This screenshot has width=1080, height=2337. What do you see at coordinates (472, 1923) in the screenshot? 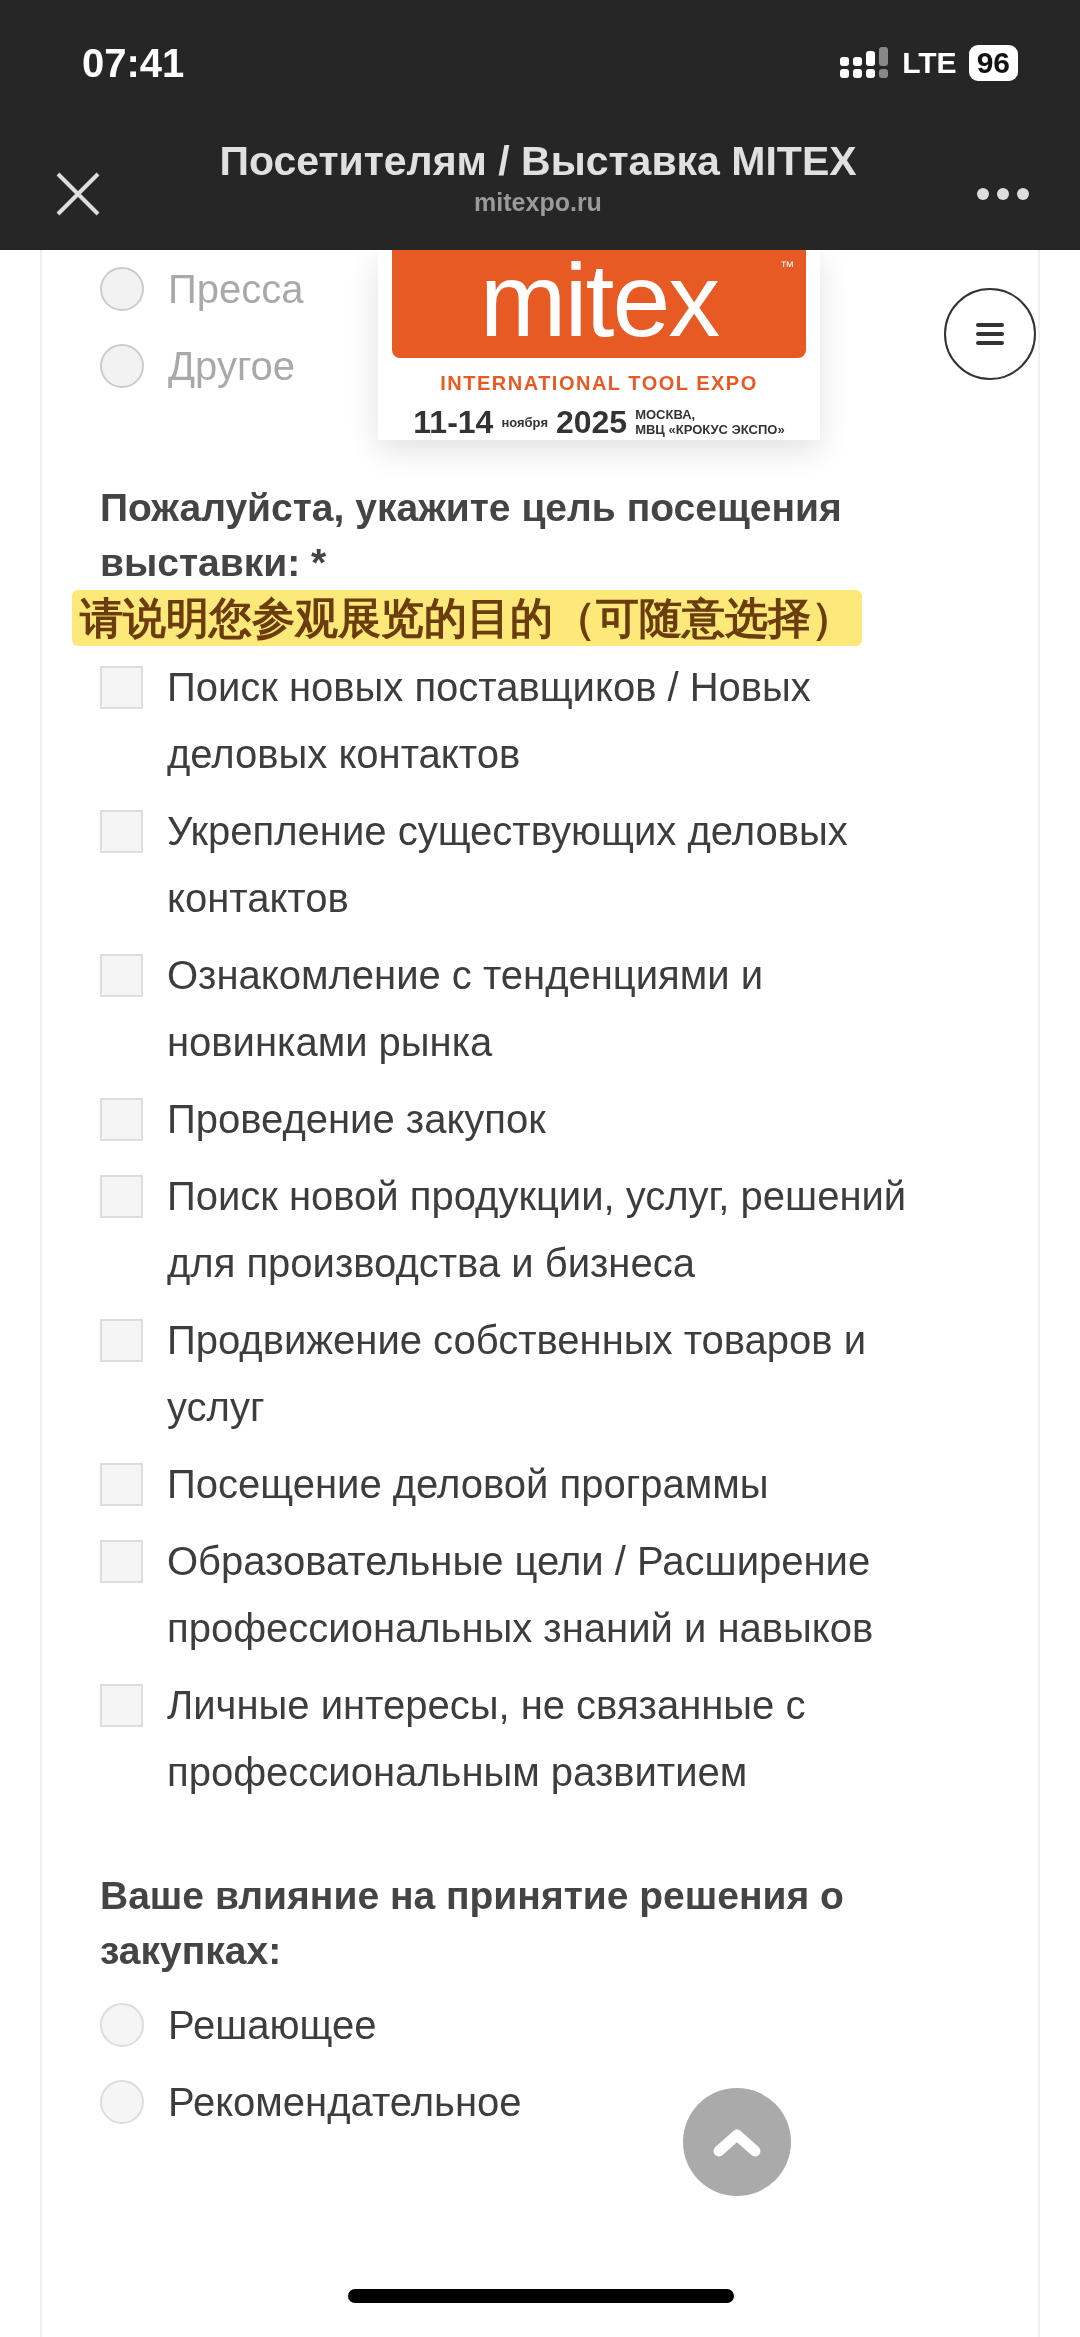
I see `question-title: Ваше влияние на принятие решения о закупках:` at bounding box center [472, 1923].